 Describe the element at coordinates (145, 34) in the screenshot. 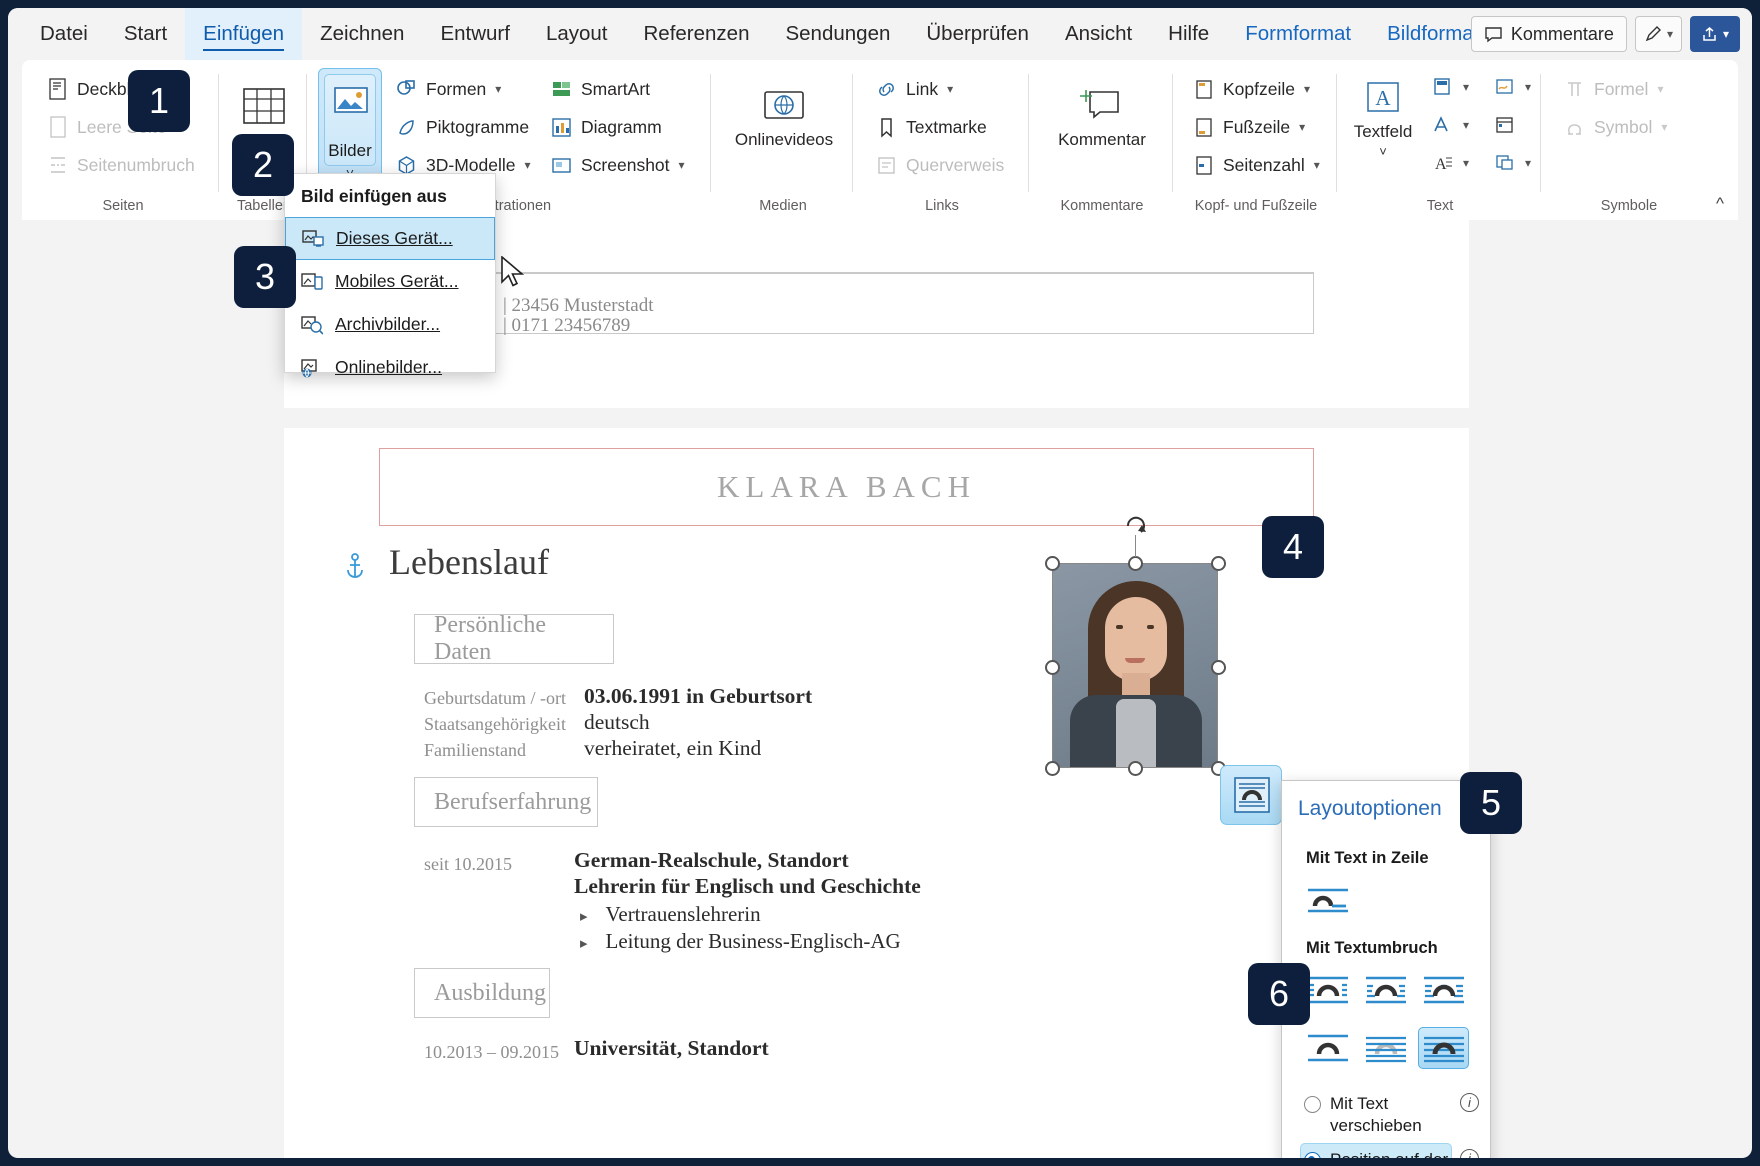

I see `tab-start: Start` at that location.